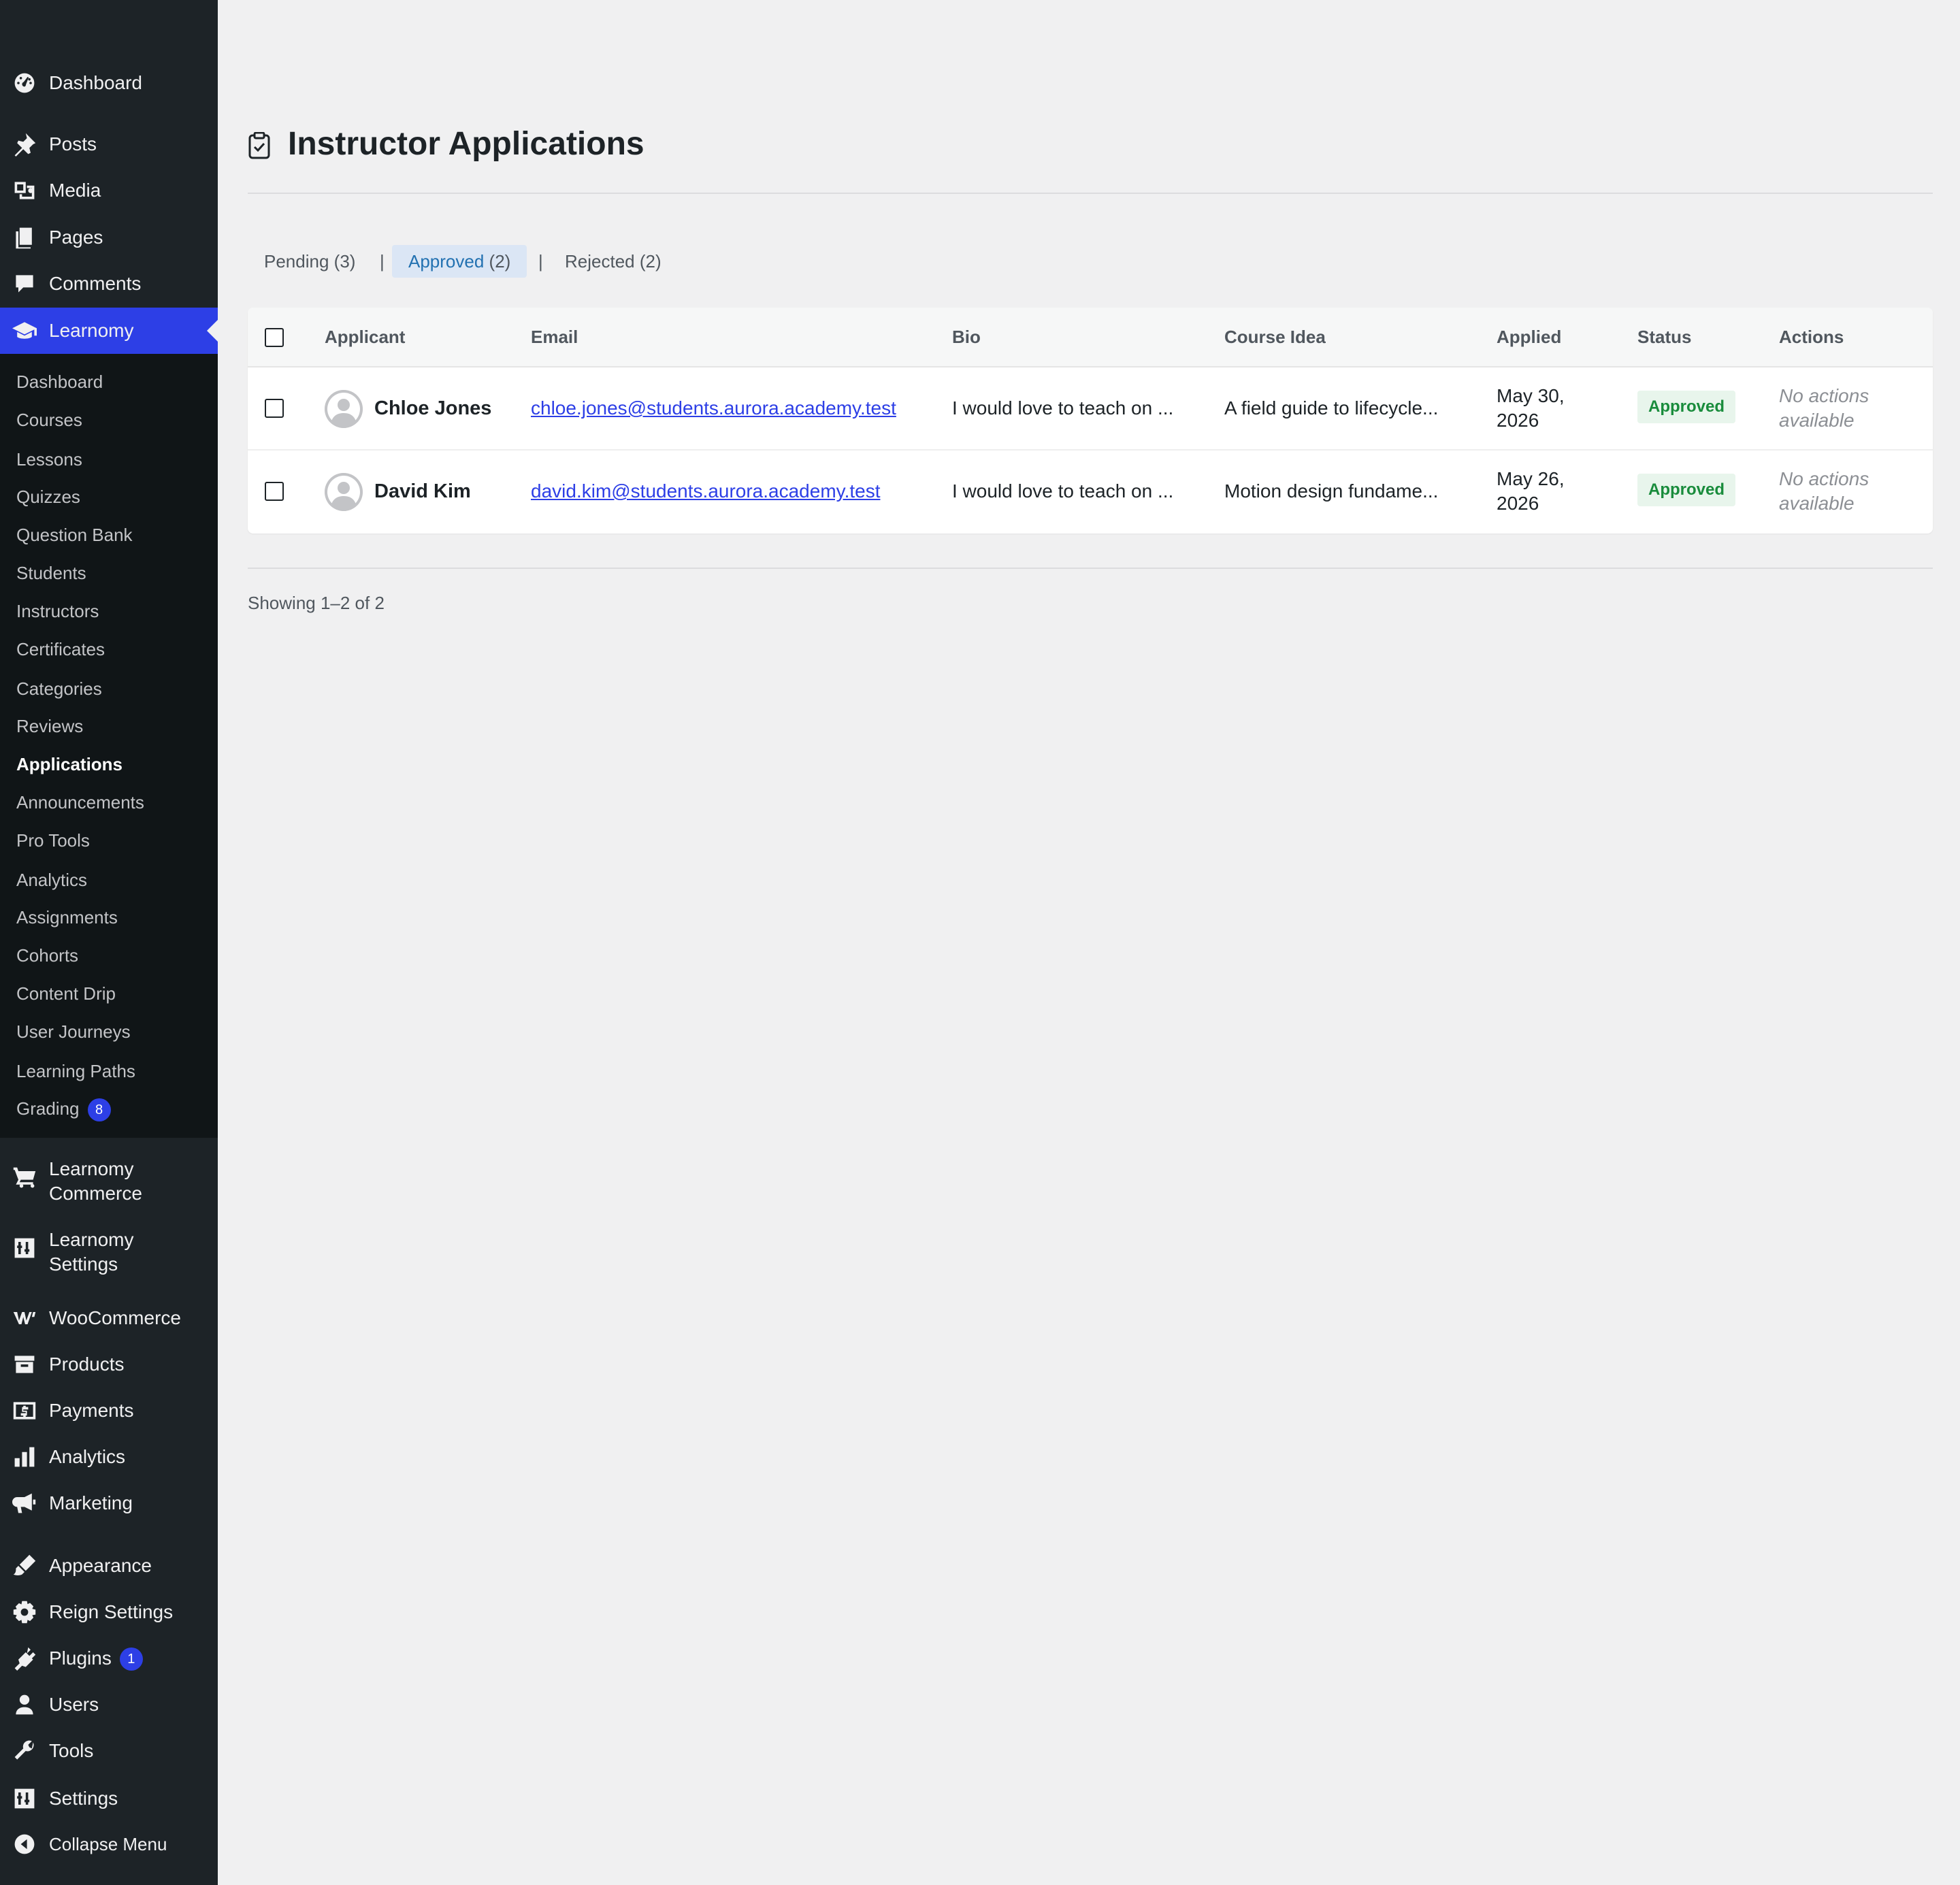 This screenshot has height=1885, width=1960. I want to click on submenu-announcements: Announcements, so click(80, 802).